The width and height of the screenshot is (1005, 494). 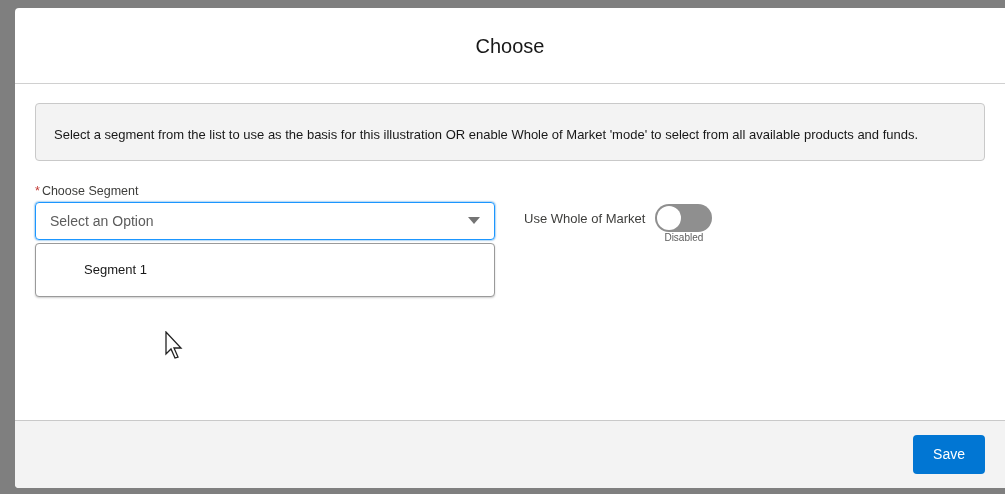 What do you see at coordinates (265, 221) in the screenshot?
I see `segment-select: Select an Option` at bounding box center [265, 221].